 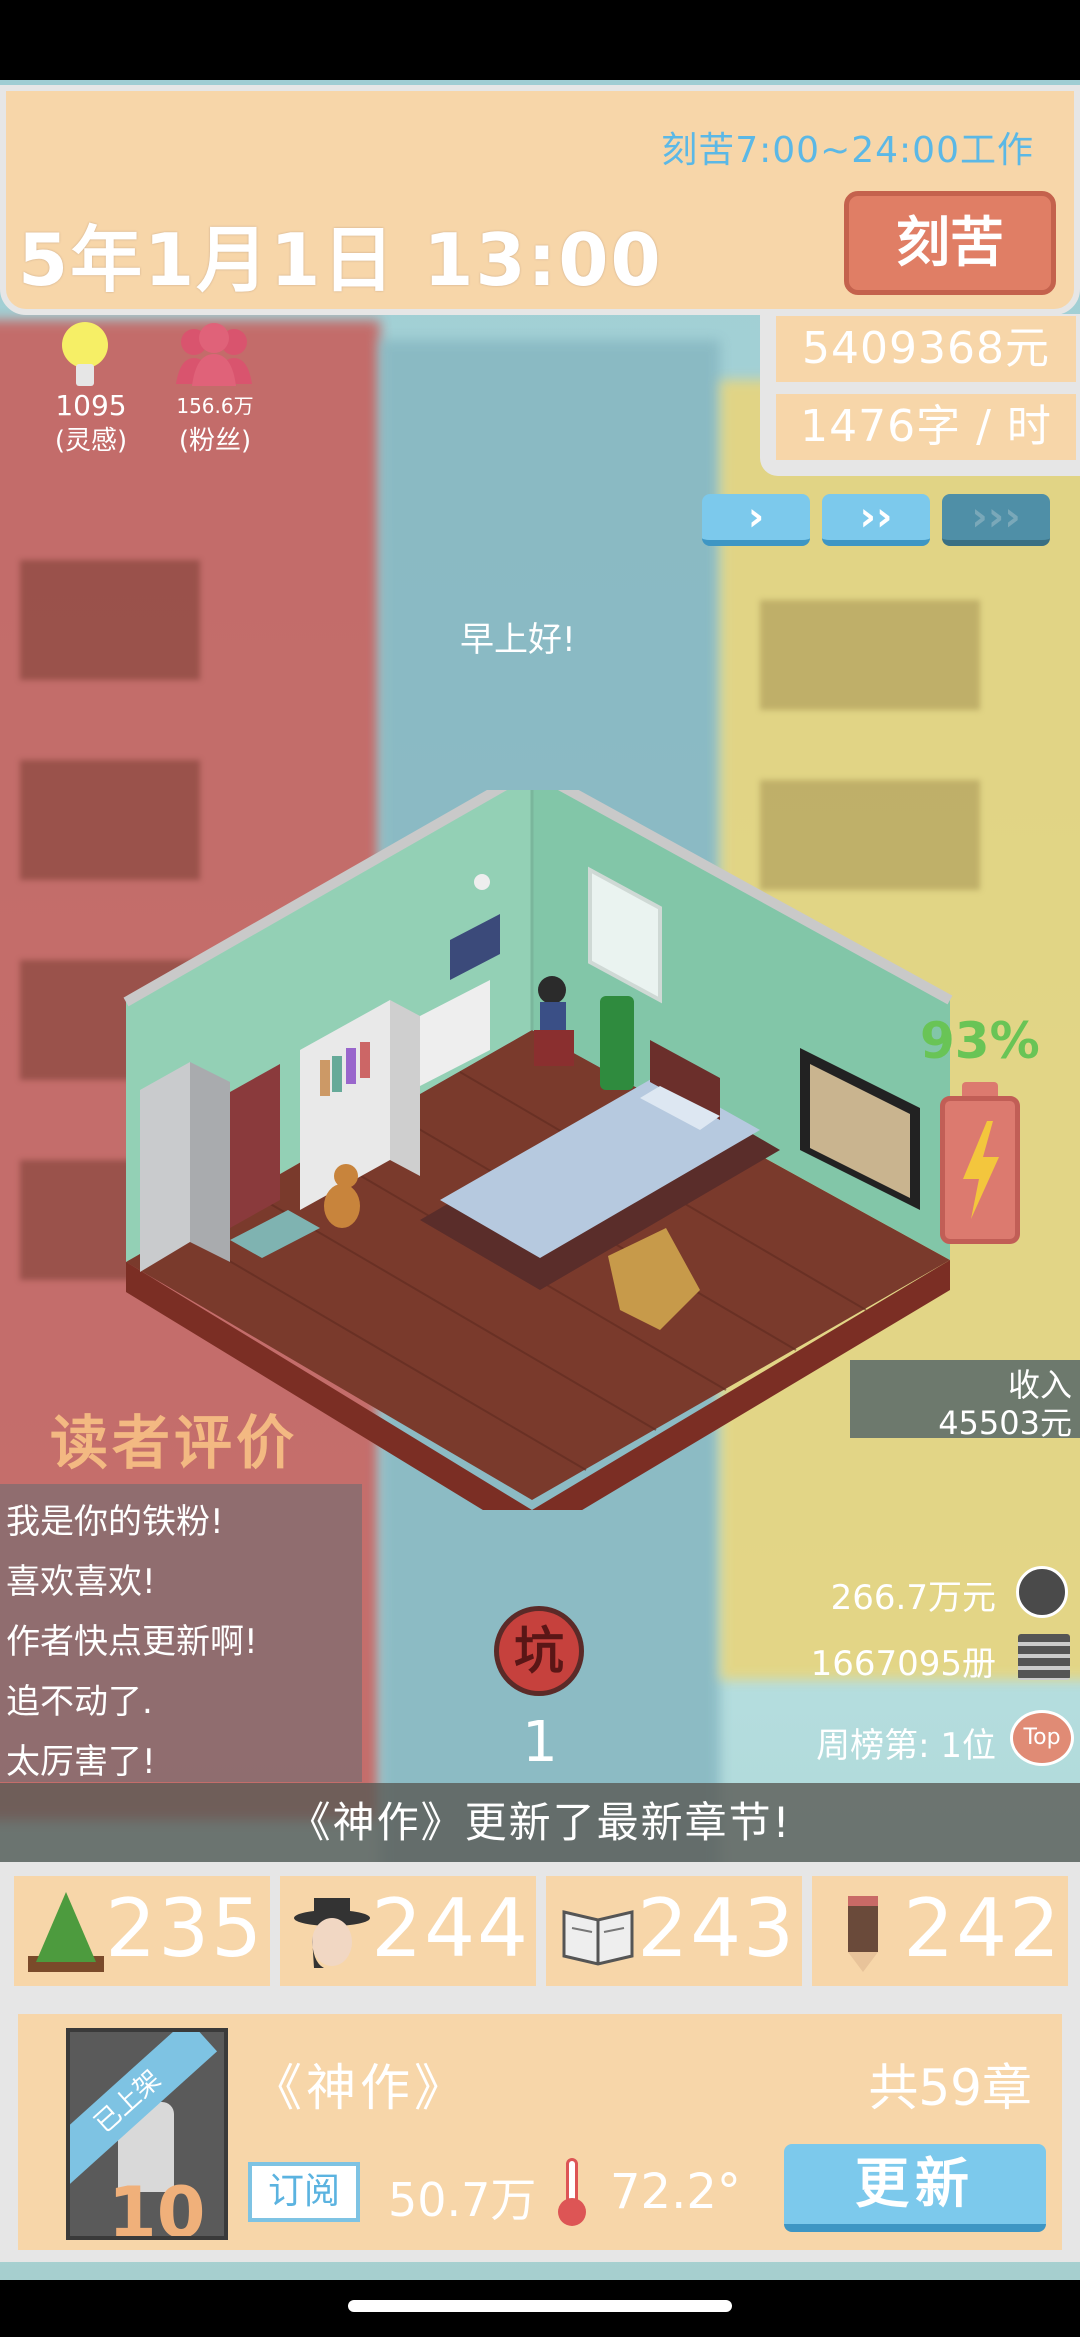 I want to click on reader-reviews-list: 我是你的铁粉! 喜欢喜欢! 作者快点更新啊! 追不动了. 太厉害了!, so click(x=181, y=1633).